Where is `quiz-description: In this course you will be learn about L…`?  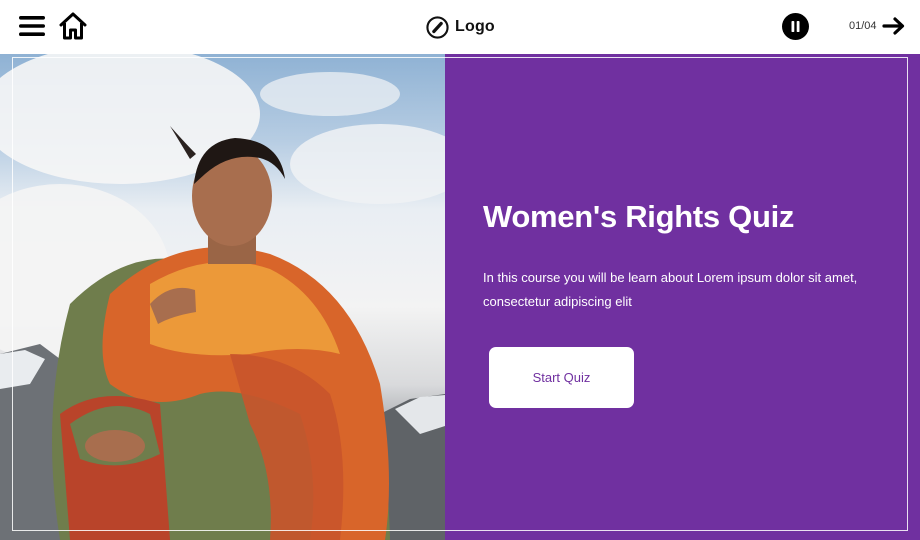
quiz-description: In this course you will be learn about L… is located at coordinates (670, 289).